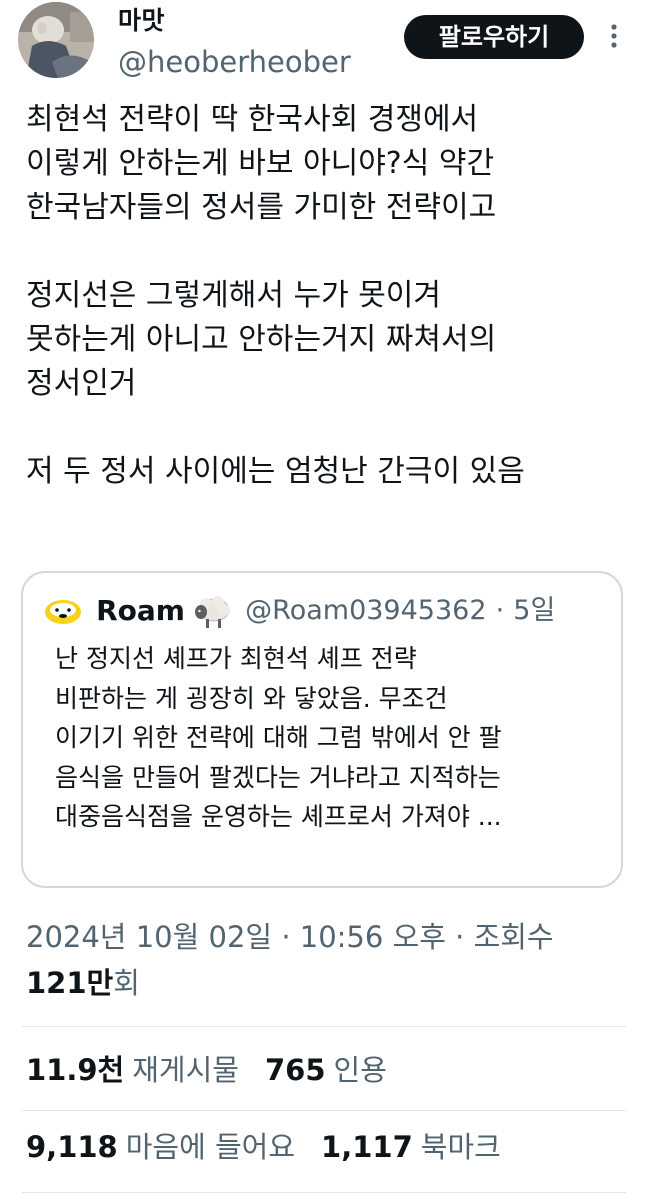 The image size is (646, 1200). I want to click on tweet-date: 2024년 10월 02일, so click(149, 937).